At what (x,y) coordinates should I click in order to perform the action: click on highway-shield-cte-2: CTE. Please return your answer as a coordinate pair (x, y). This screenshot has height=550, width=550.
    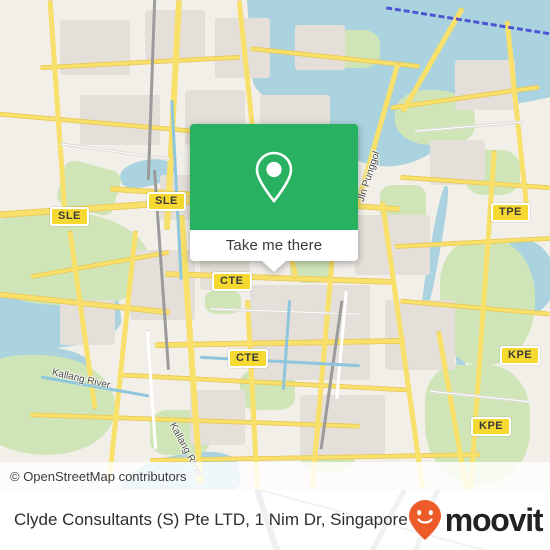
    Looking at the image, I should click on (232, 281).